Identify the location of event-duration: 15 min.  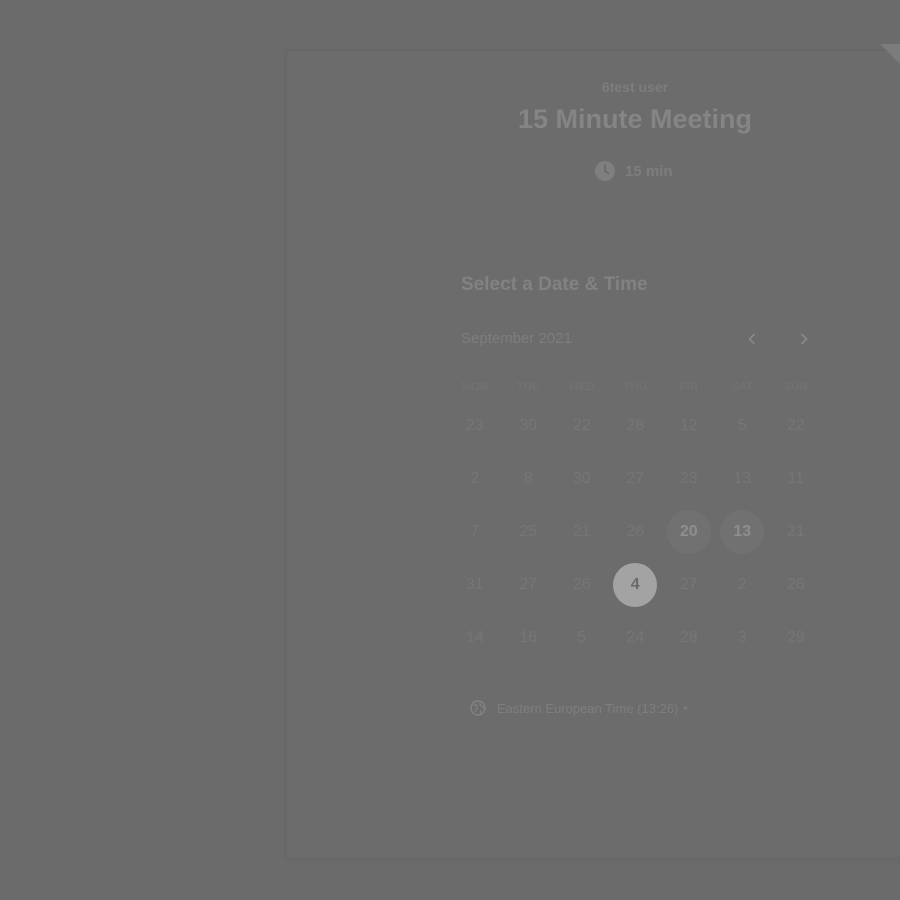
(634, 171).